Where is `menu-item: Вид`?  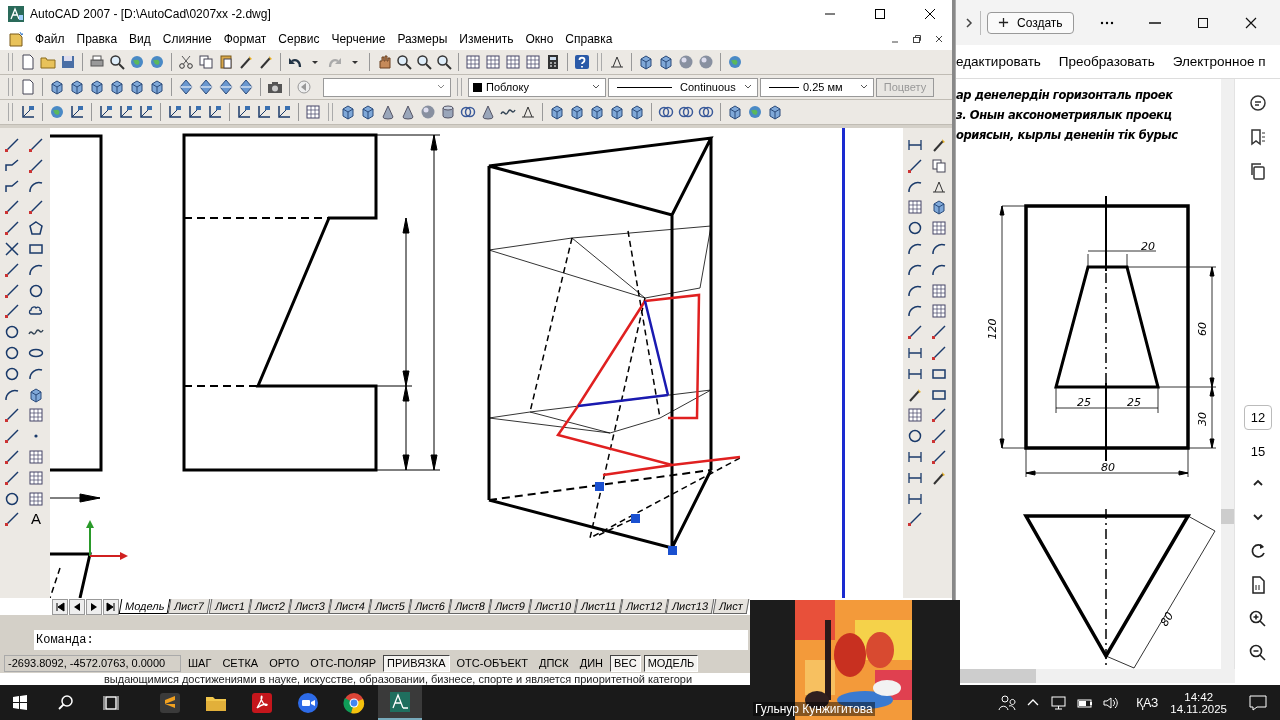 menu-item: Вид is located at coordinates (140, 39).